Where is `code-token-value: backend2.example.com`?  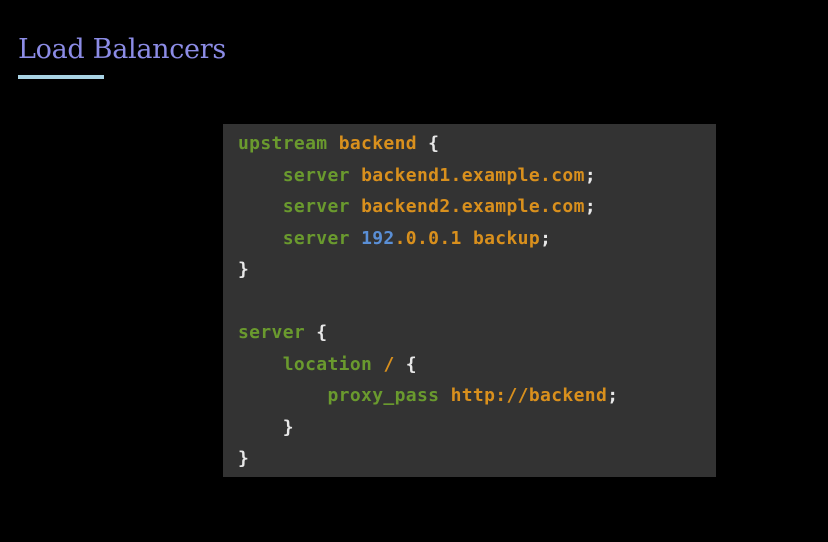 code-token-value: backend2.example.com is located at coordinates (473, 206).